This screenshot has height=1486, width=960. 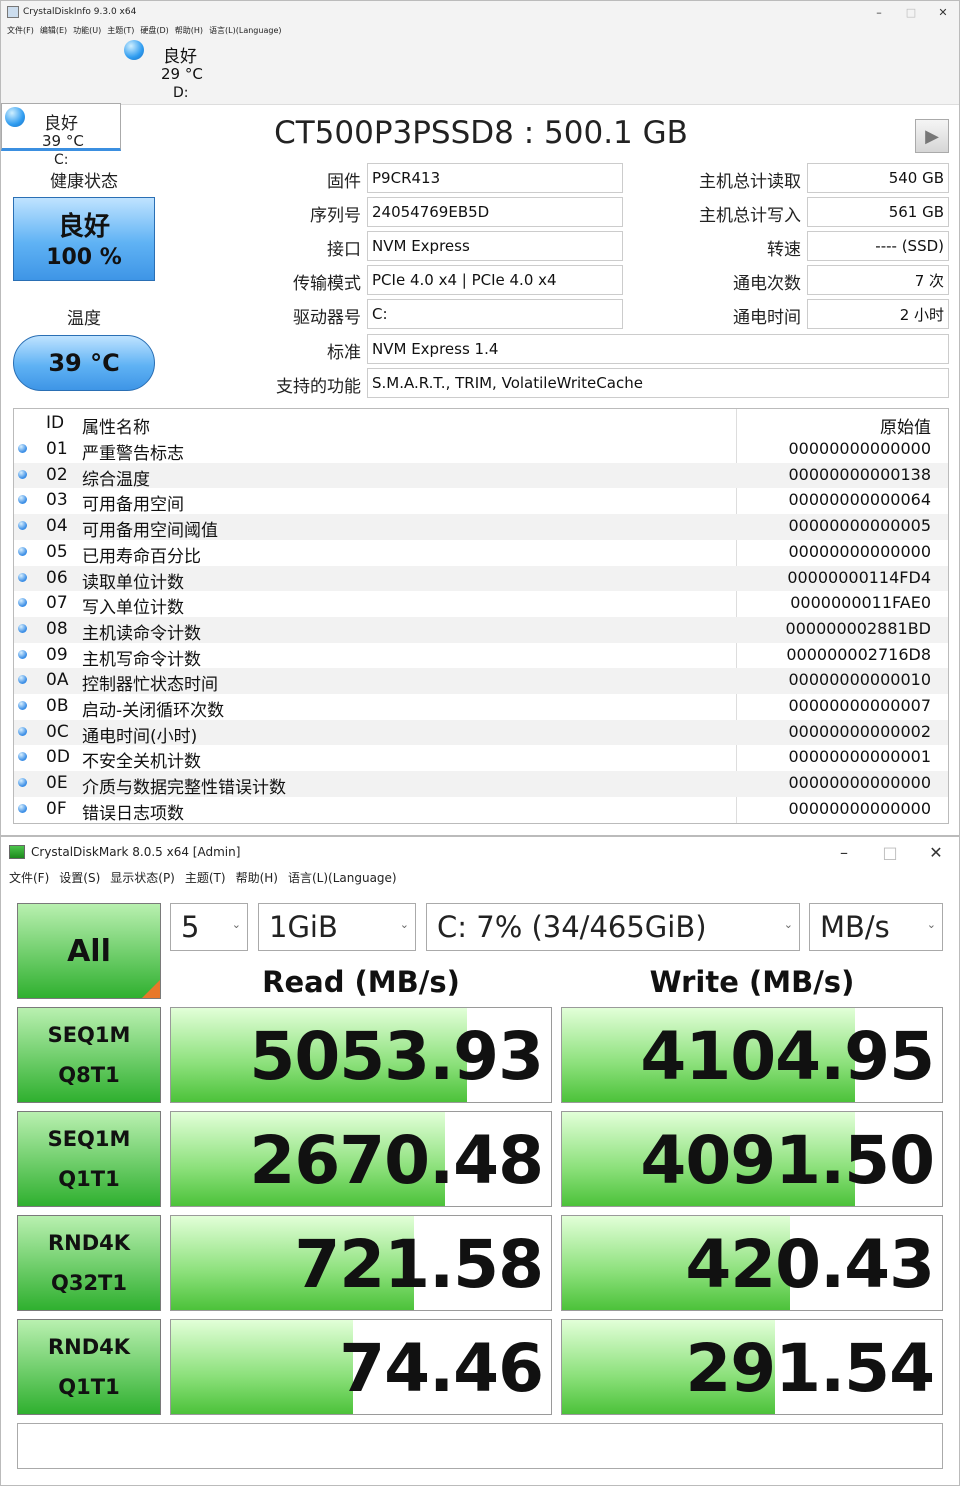 What do you see at coordinates (495, 212) in the screenshot?
I see `serial-field: 24054769EB5D` at bounding box center [495, 212].